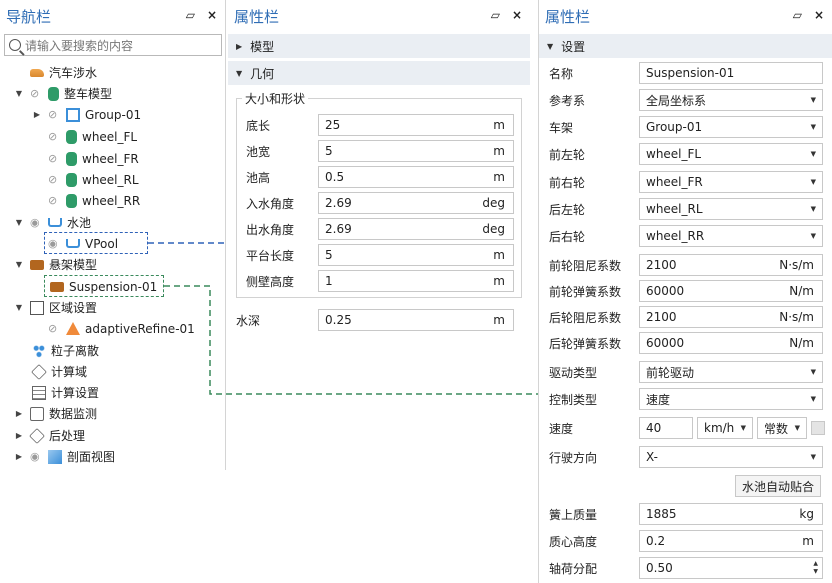  I want to click on row-direction: 行驶方向 X- ▼, so click(687, 457).